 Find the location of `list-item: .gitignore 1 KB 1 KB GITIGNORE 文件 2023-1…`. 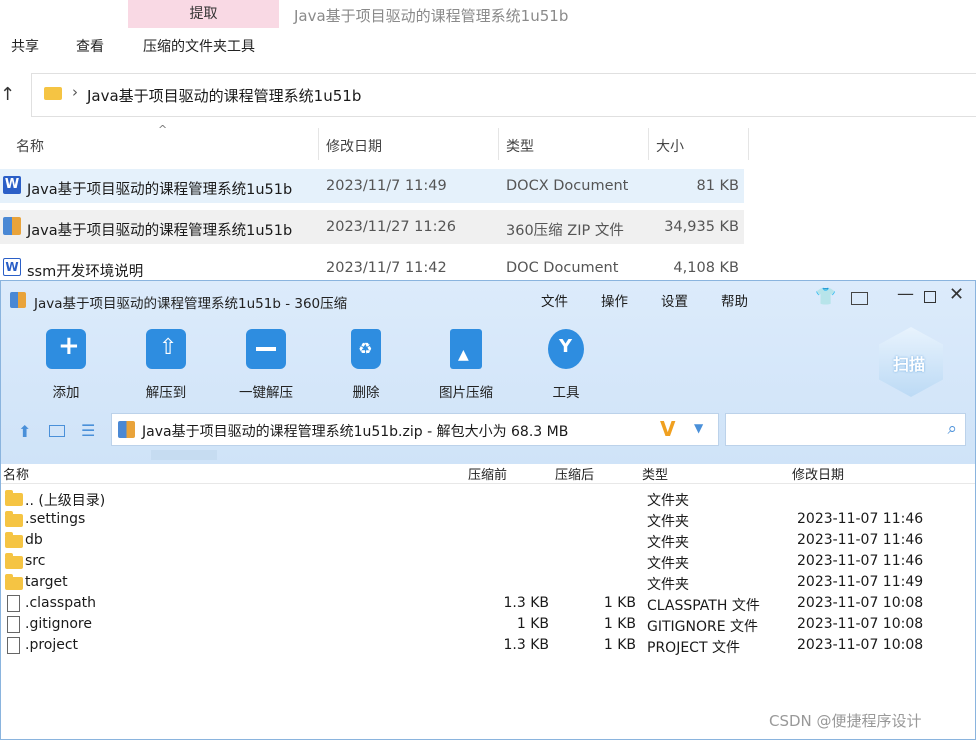

list-item: .gitignore 1 KB 1 KB GITIGNORE 文件 2023-1… is located at coordinates (488, 625).